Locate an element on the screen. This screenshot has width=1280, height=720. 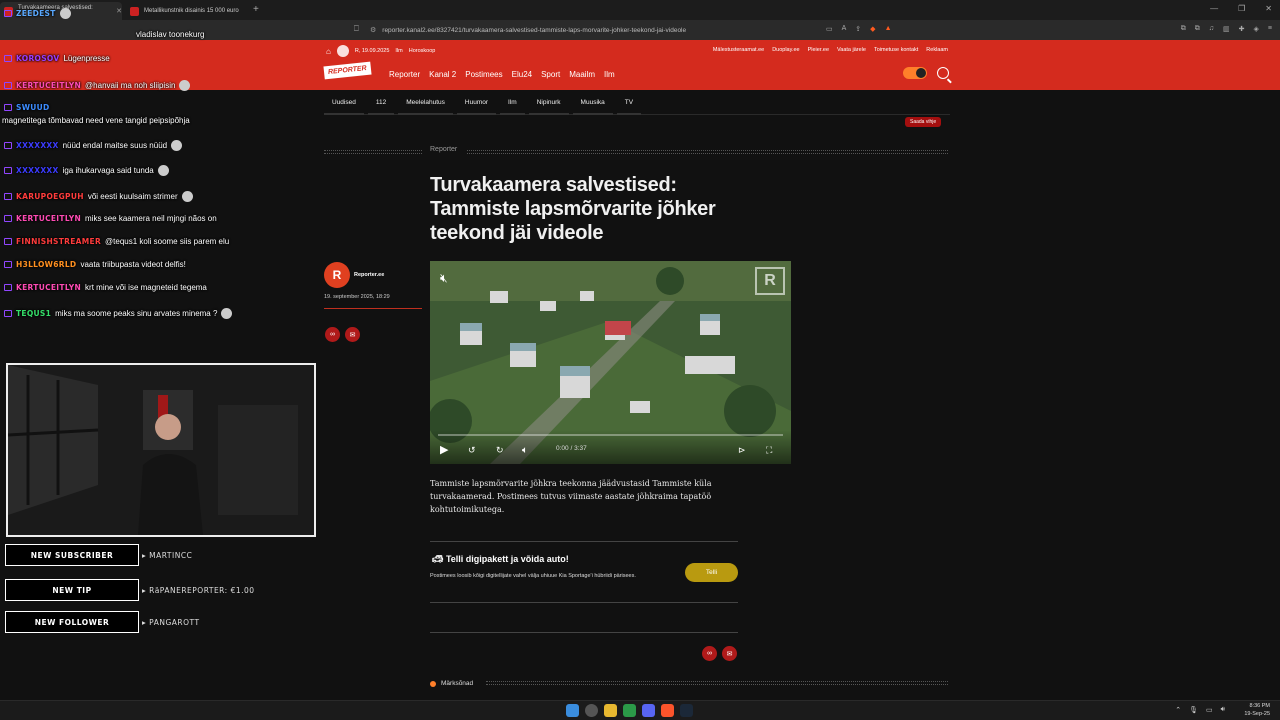
wallet-icon: ◈ is located at coordinates (1256, 29).